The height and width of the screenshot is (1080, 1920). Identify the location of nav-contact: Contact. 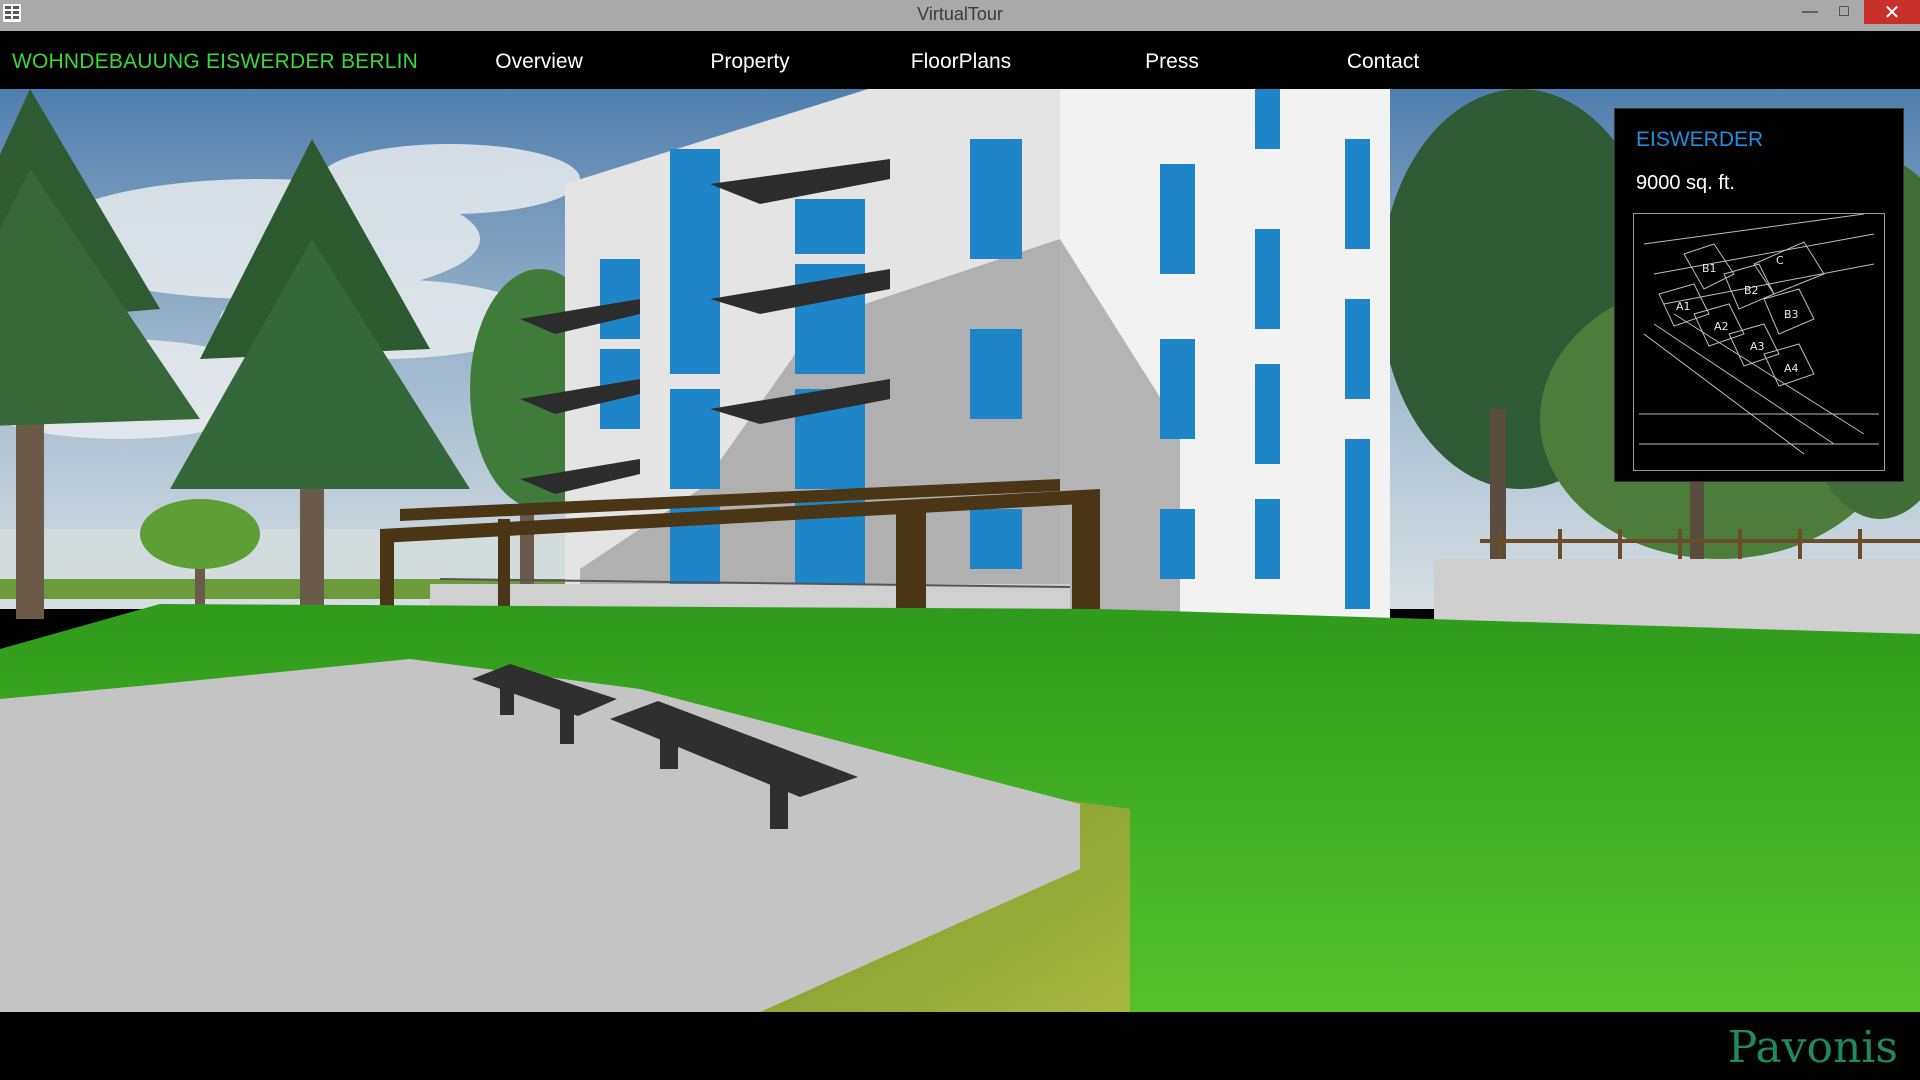
(1383, 62).